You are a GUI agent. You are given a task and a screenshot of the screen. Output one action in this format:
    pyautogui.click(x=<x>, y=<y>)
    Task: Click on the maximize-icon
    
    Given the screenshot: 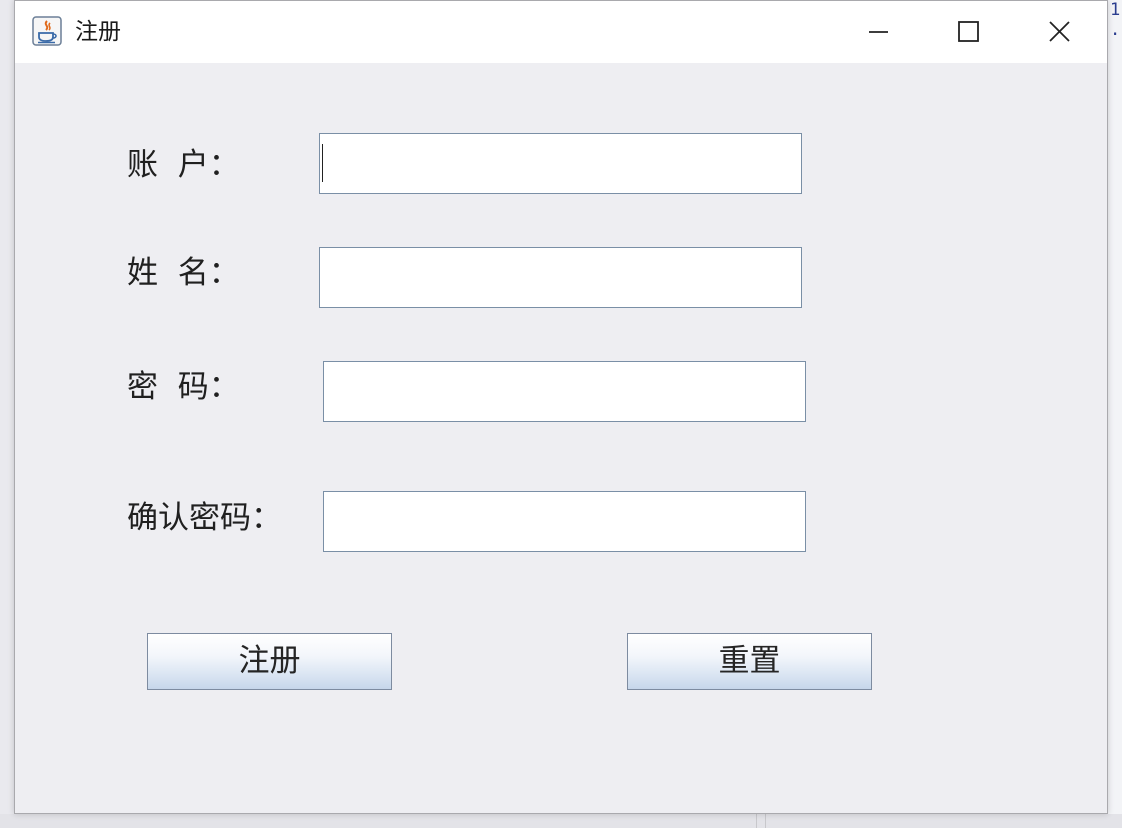 What is the action you would take?
    pyautogui.click(x=968, y=31)
    